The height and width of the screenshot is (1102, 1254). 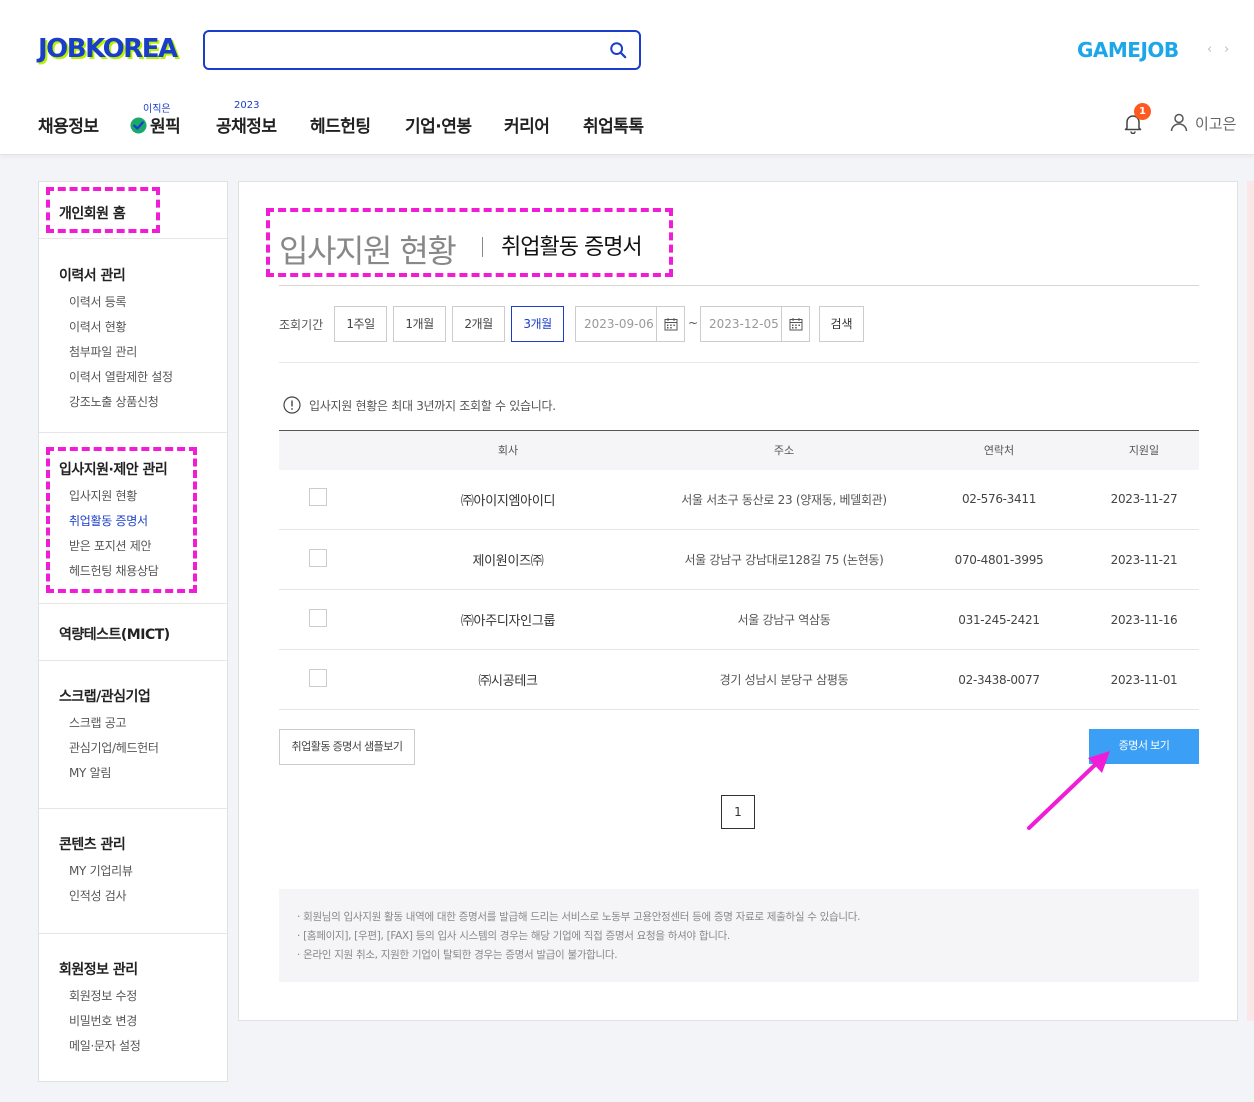 I want to click on sidebar-item-interest-companies: 관심기업/헤드헌터, so click(x=143, y=747).